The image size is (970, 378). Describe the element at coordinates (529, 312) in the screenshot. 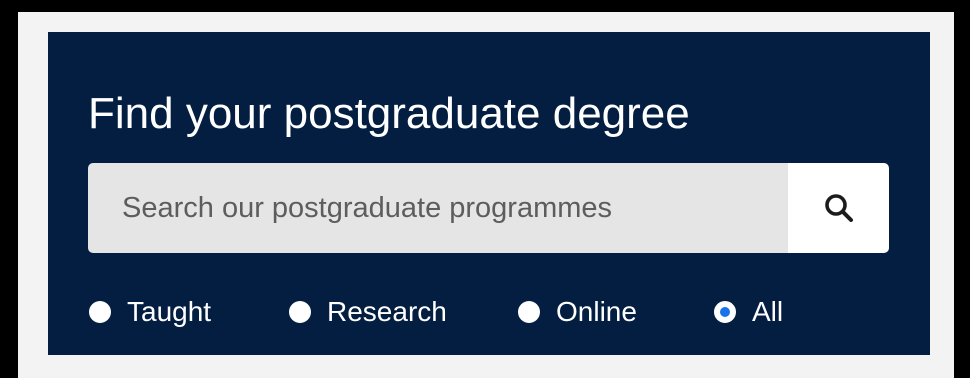

I see `radio-online` at that location.